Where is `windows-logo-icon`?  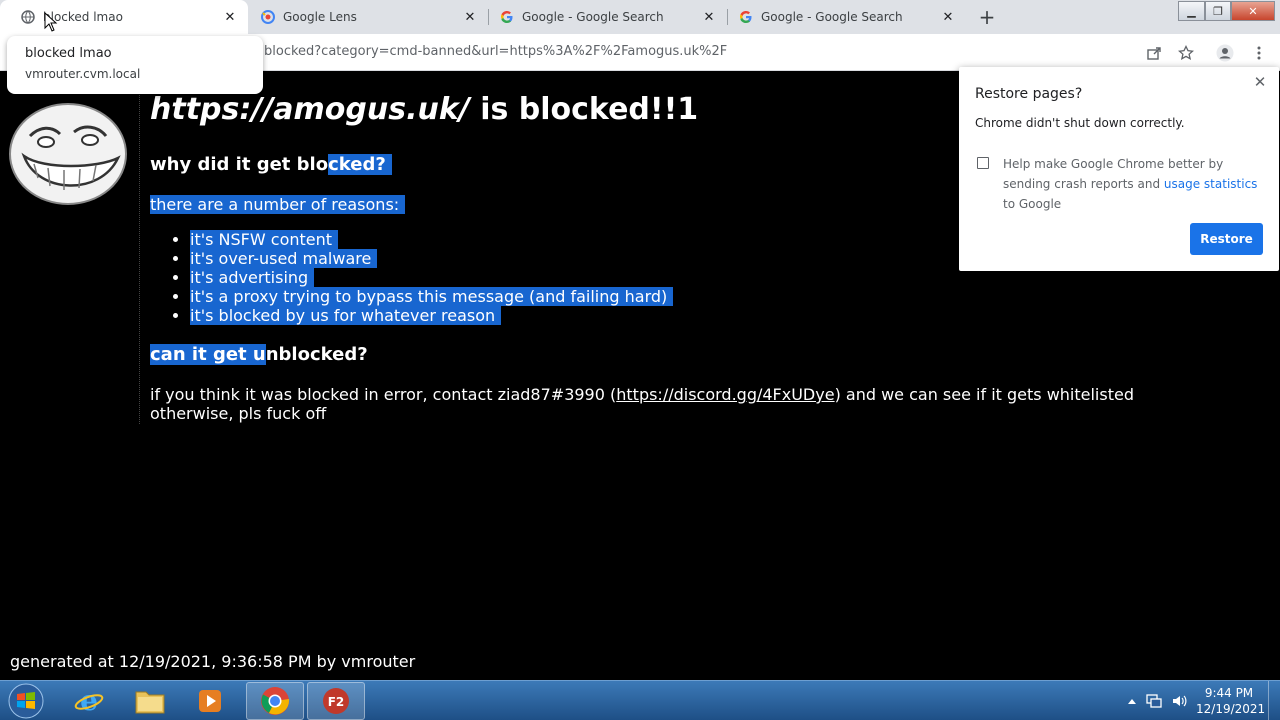
windows-logo-icon is located at coordinates (26, 701).